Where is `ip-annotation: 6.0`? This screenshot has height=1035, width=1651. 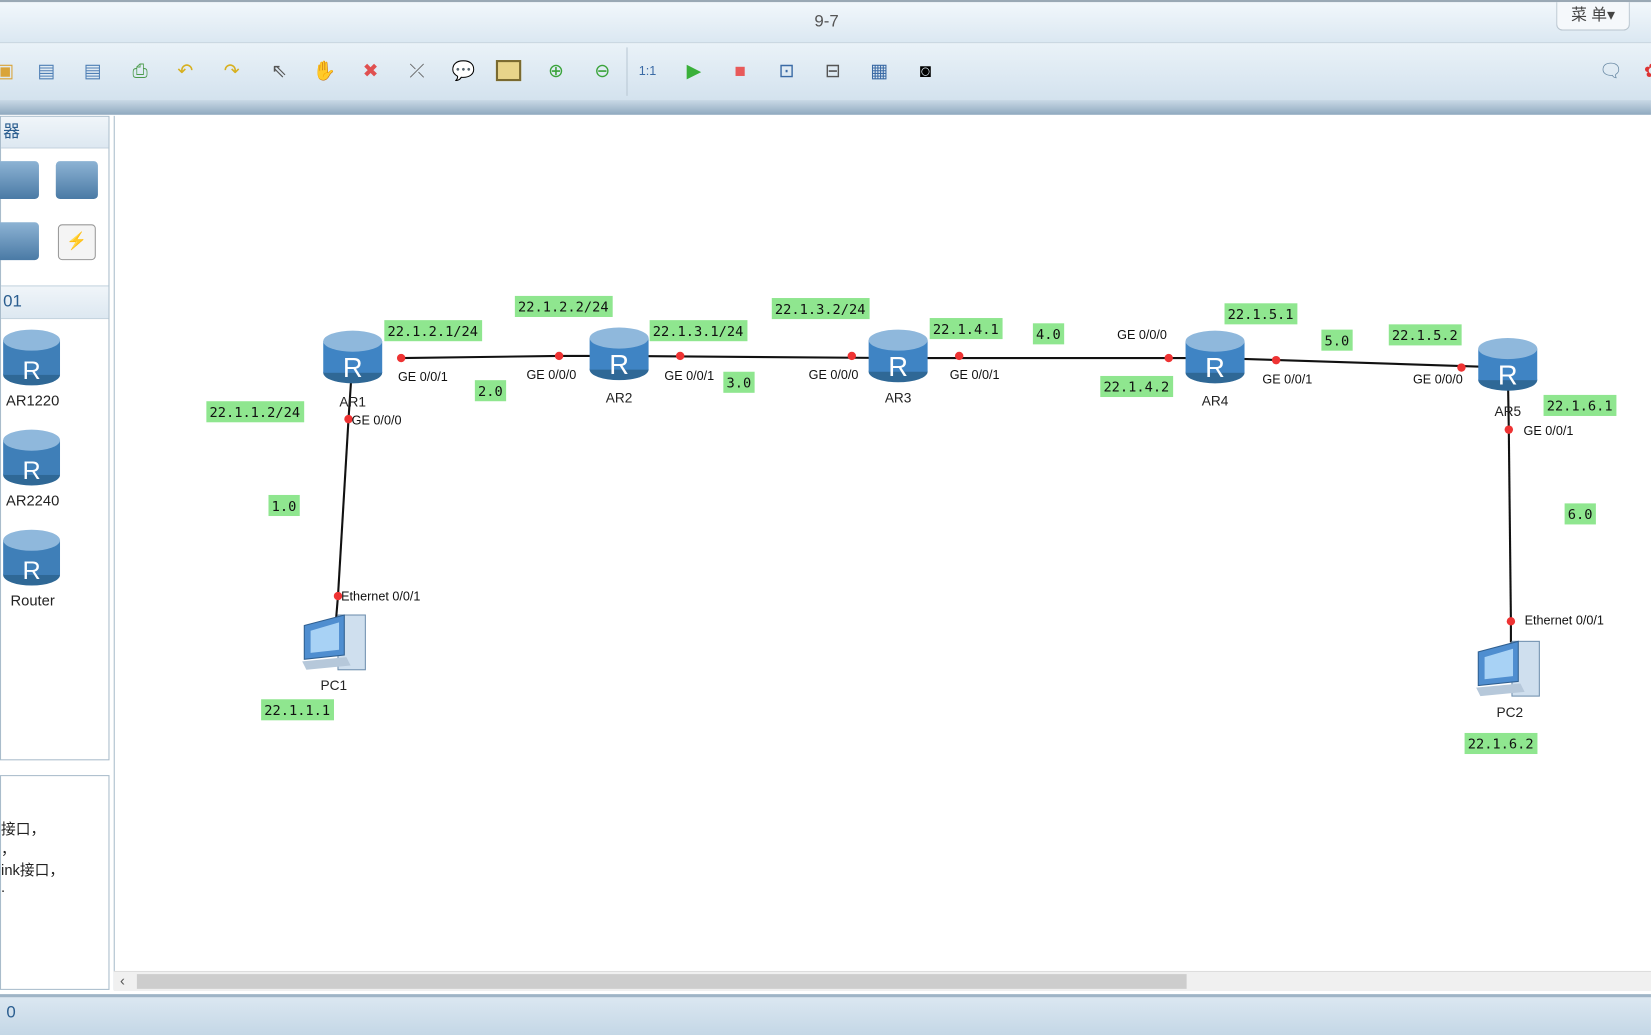
ip-annotation: 6.0 is located at coordinates (1580, 514).